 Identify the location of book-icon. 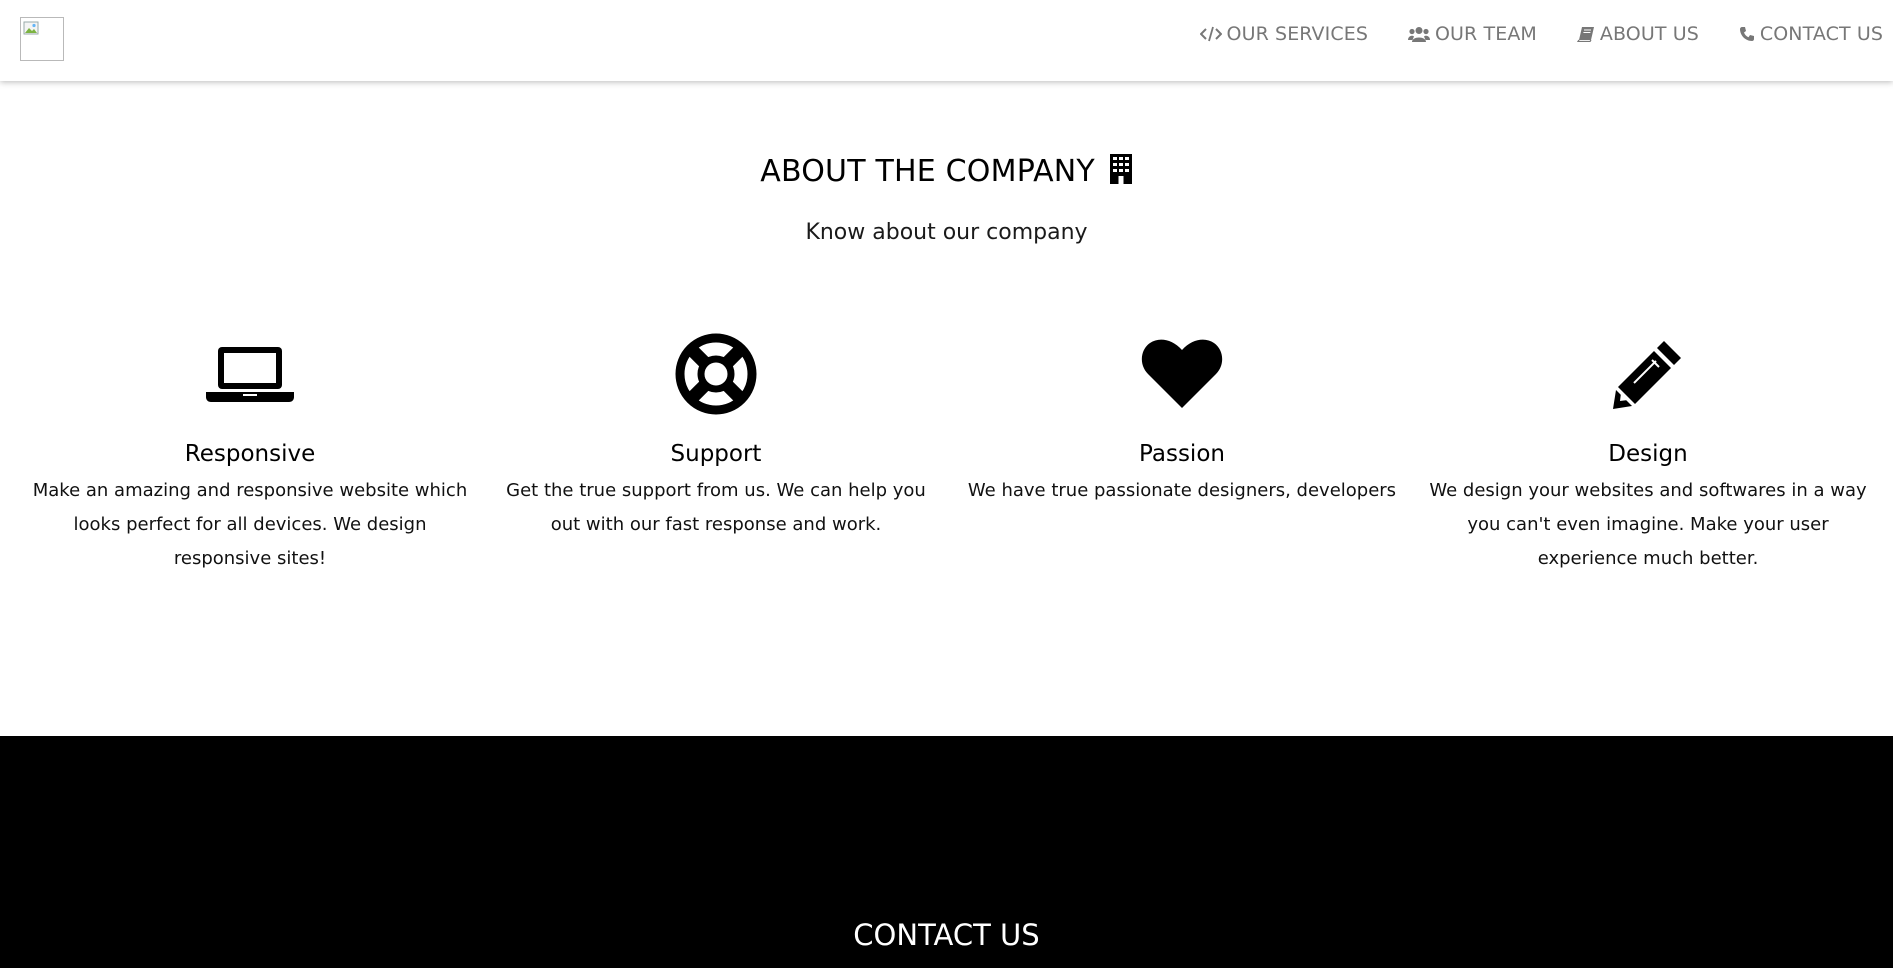
(1585, 34).